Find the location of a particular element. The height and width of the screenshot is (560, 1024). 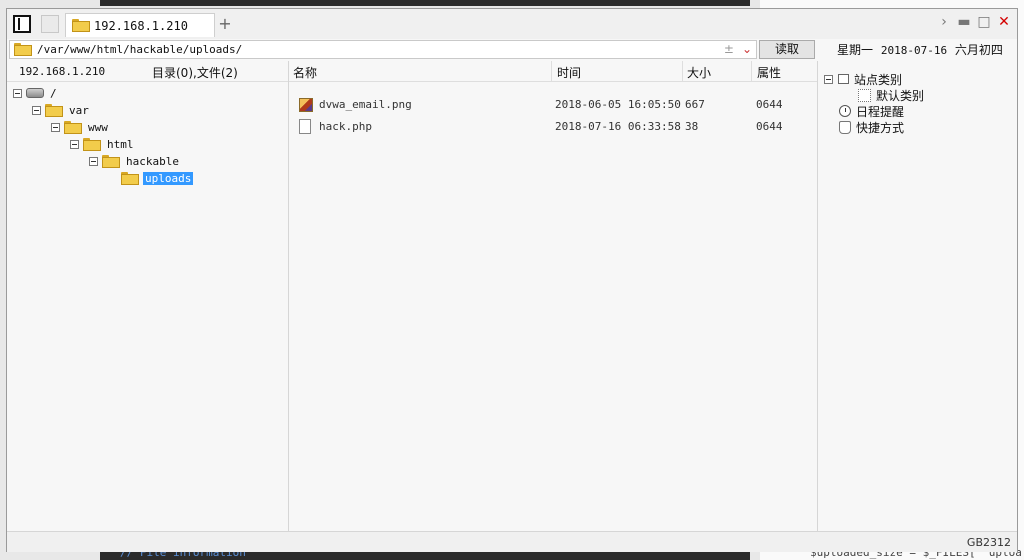

shortcuts-node: 快捷方式 is located at coordinates (871, 127).